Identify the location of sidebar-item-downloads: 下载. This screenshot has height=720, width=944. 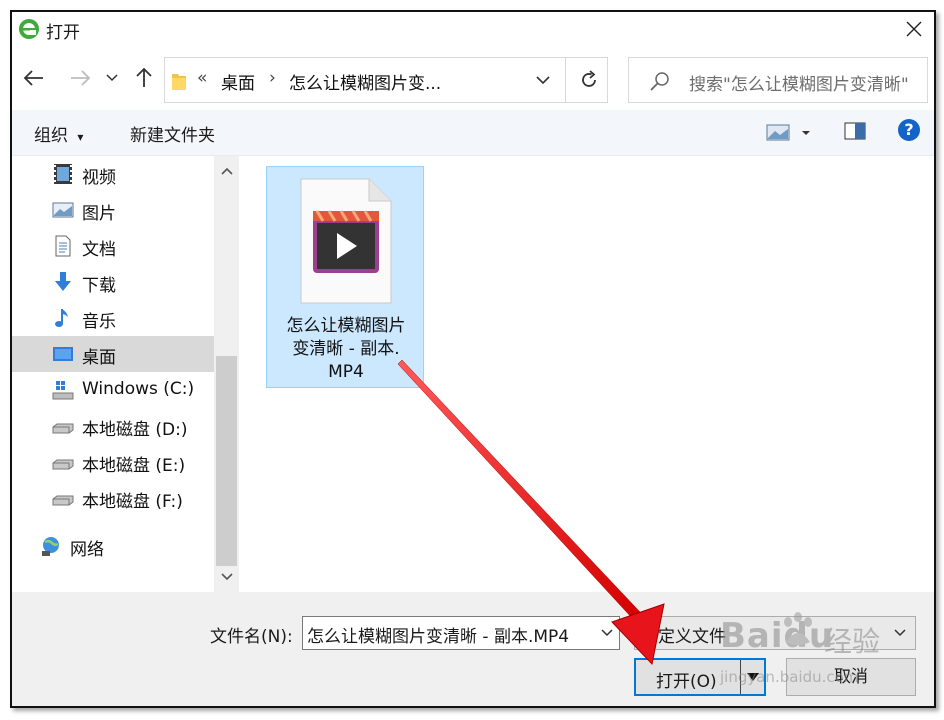
(113, 282).